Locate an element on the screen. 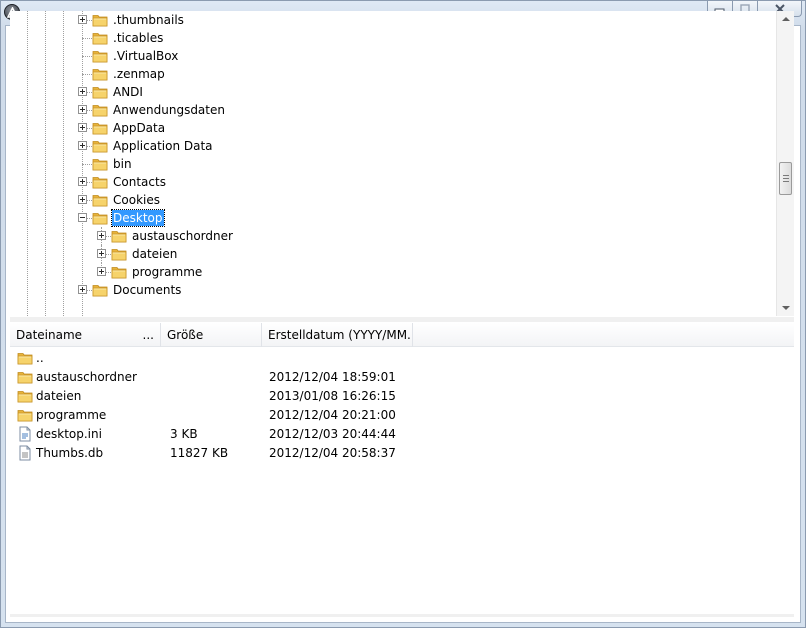  tree-item-label: Contacts is located at coordinates (139, 182).